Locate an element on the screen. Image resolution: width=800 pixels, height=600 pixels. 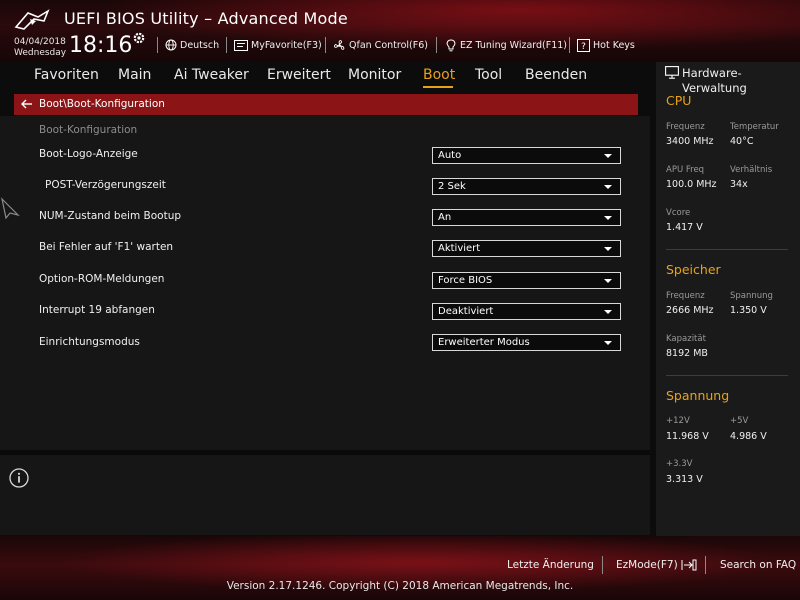
dropdown-value: 2 Sek is located at coordinates (452, 186).